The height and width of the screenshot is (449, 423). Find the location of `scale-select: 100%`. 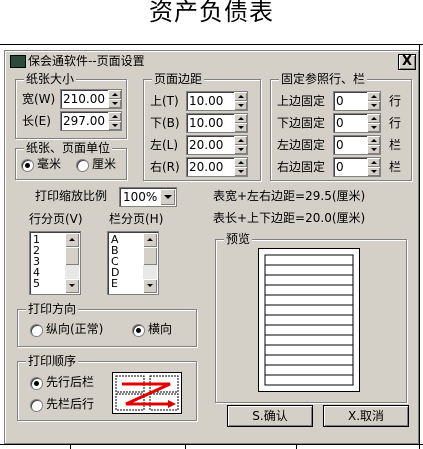

scale-select: 100% is located at coordinates (148, 197).